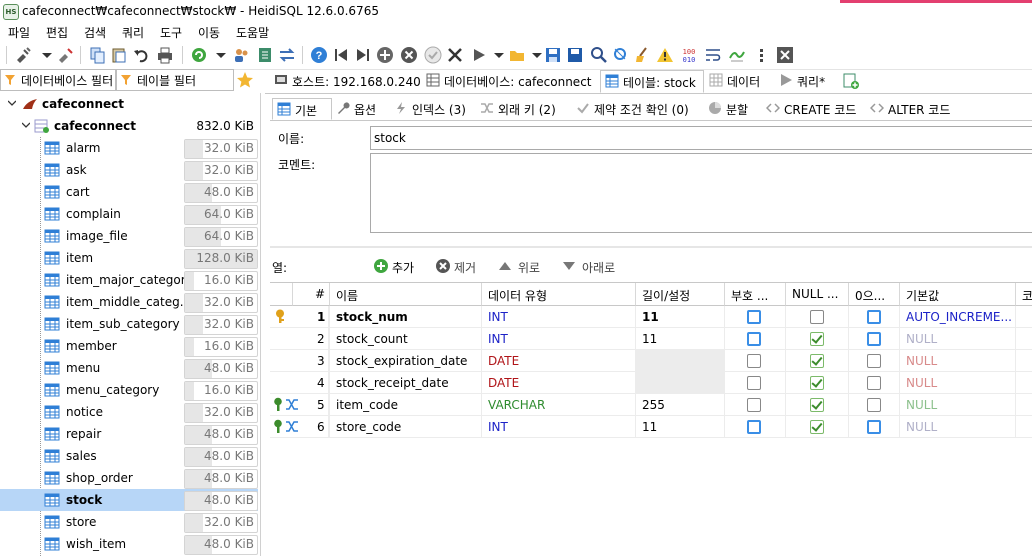 This screenshot has width=1032, height=557. I want to click on tab-query: 쿼리*, so click(806, 80).